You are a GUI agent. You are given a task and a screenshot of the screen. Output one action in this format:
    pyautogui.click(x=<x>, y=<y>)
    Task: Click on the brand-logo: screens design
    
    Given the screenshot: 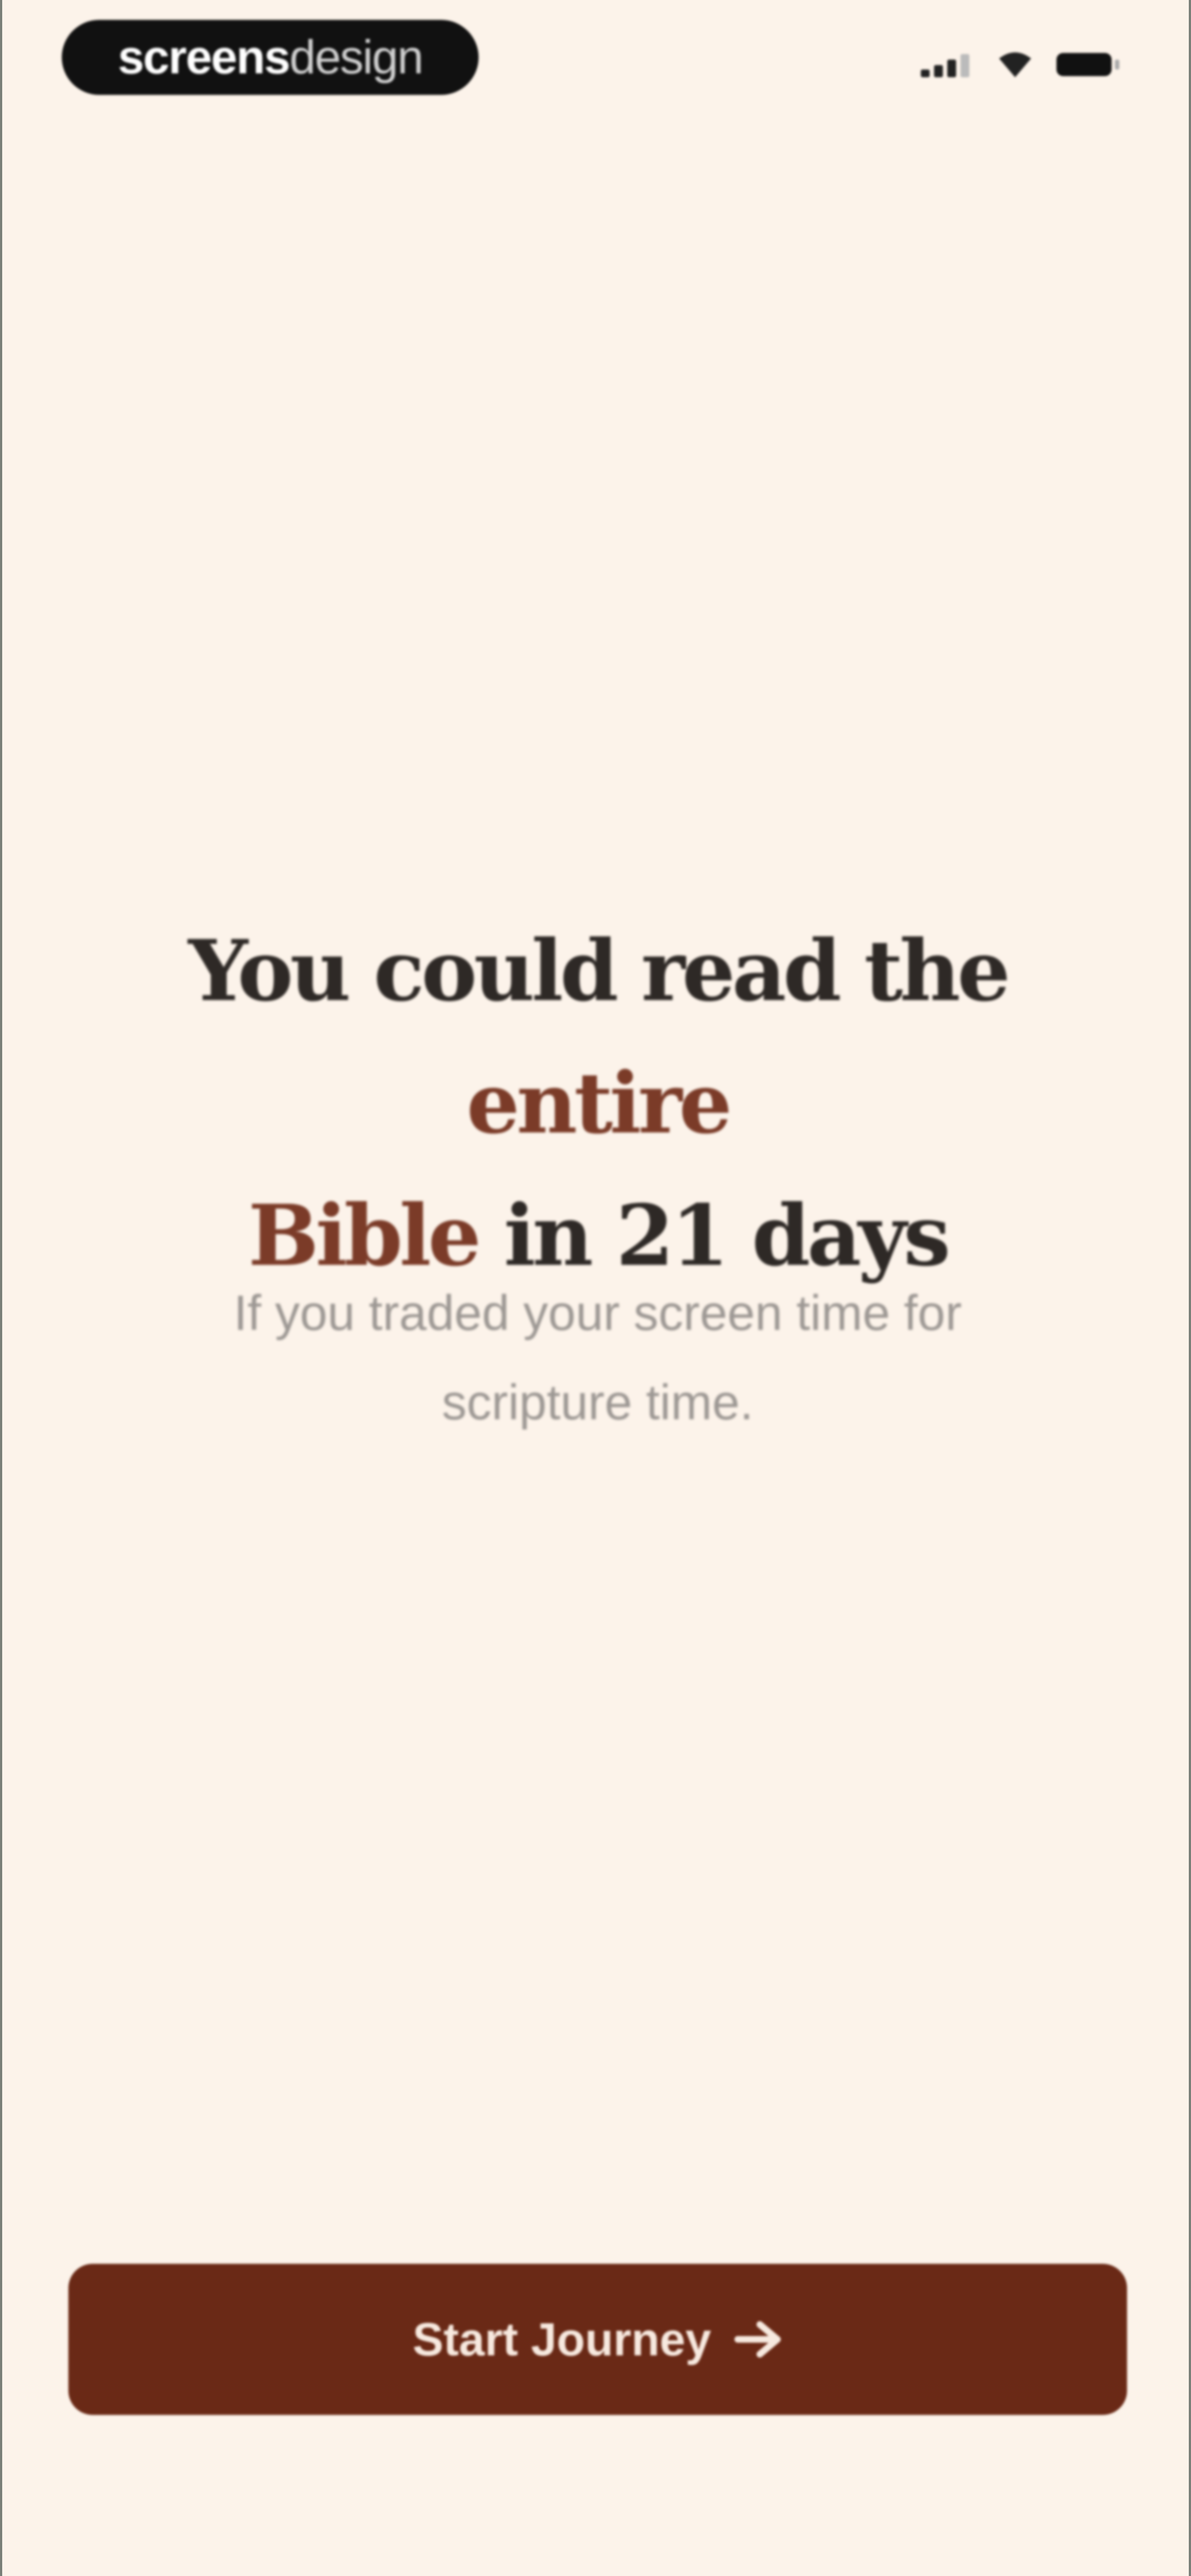 What is the action you would take?
    pyautogui.click(x=270, y=57)
    